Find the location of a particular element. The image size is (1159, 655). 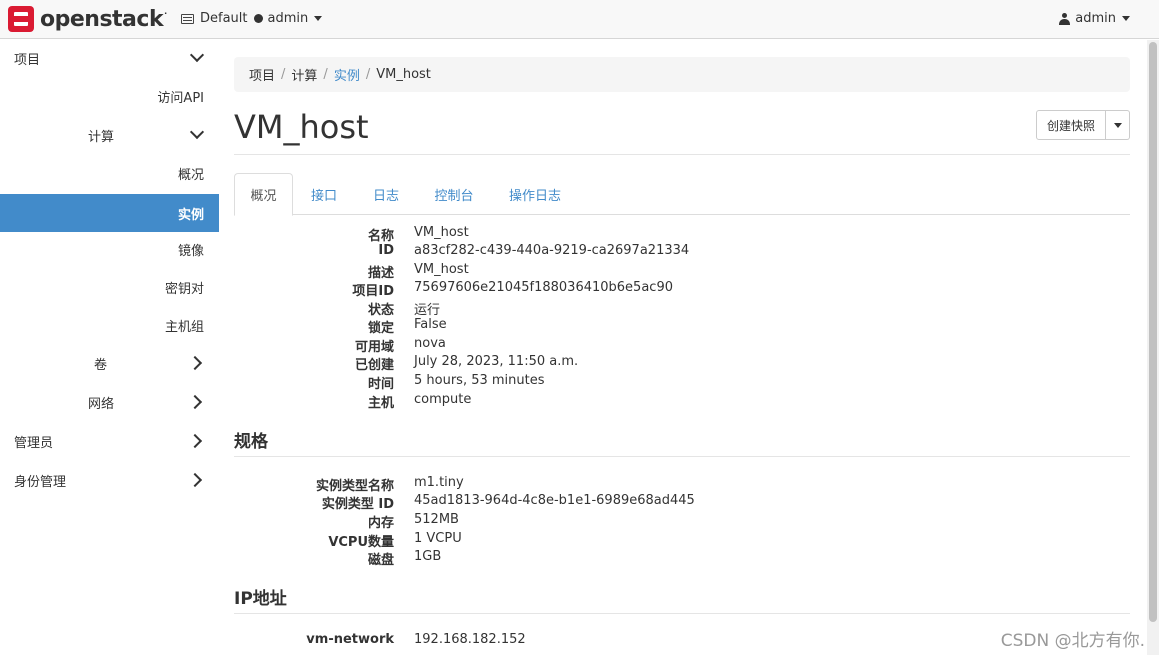

logo-text: openstack. is located at coordinates (103, 19).